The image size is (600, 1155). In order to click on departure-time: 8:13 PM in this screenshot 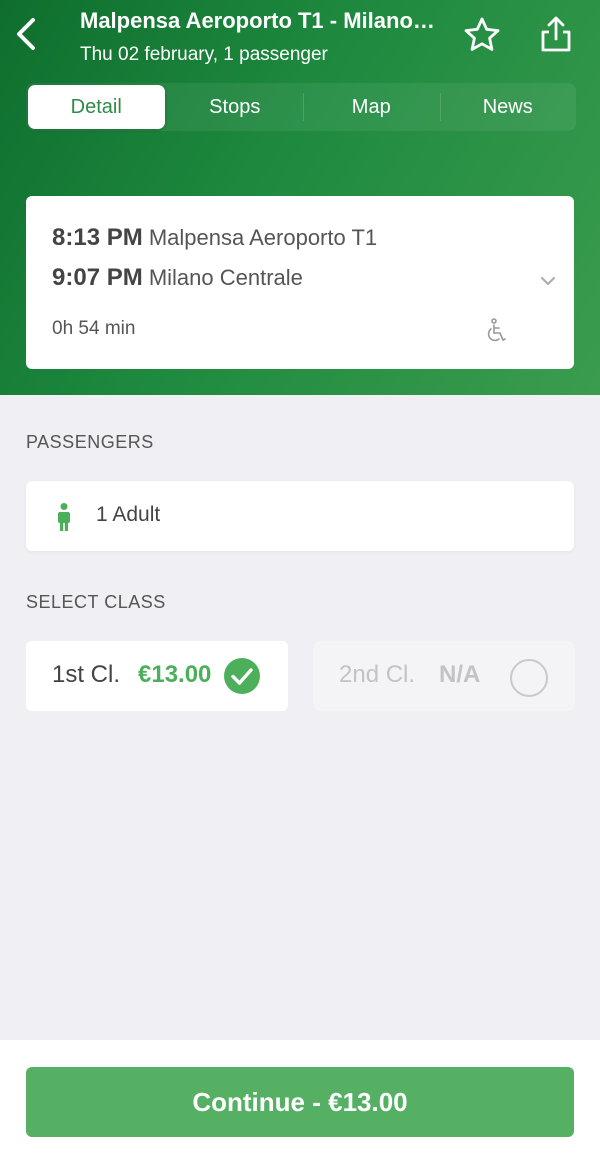, I will do `click(97, 237)`.